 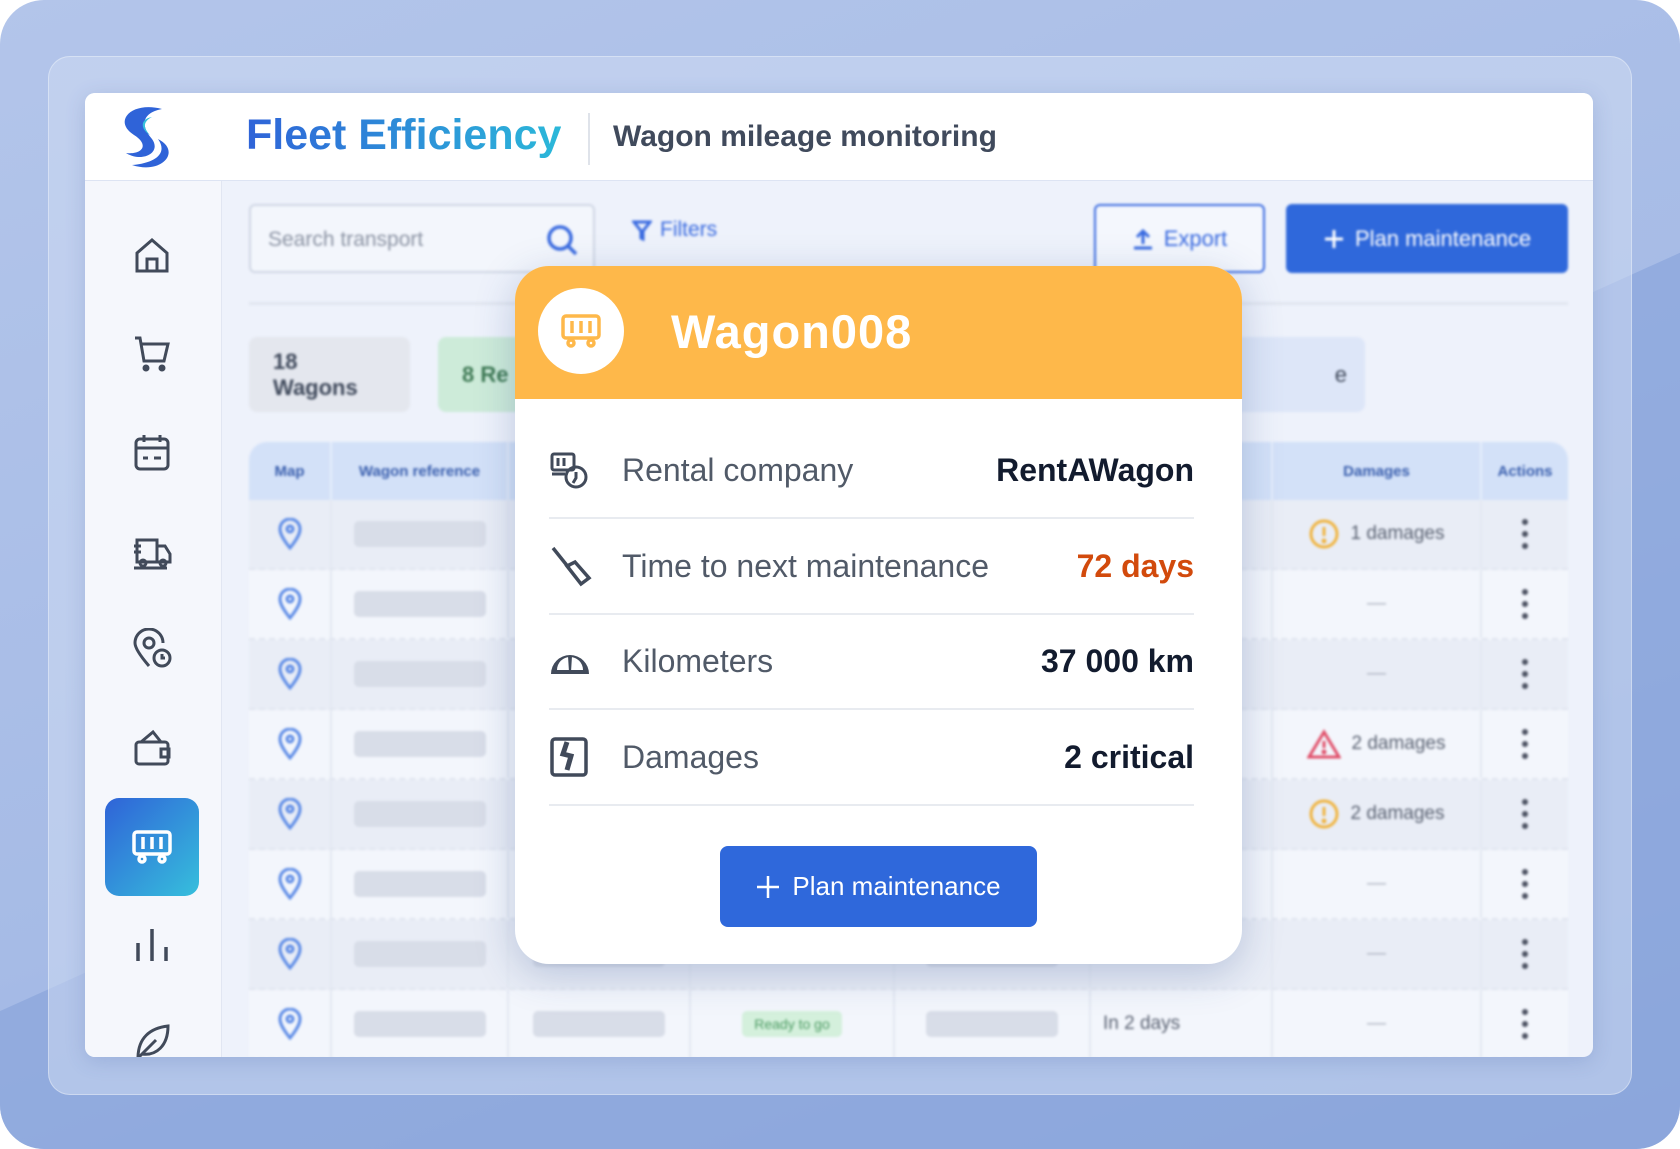 What do you see at coordinates (878, 332) in the screenshot?
I see `popup-header: Wagon008` at bounding box center [878, 332].